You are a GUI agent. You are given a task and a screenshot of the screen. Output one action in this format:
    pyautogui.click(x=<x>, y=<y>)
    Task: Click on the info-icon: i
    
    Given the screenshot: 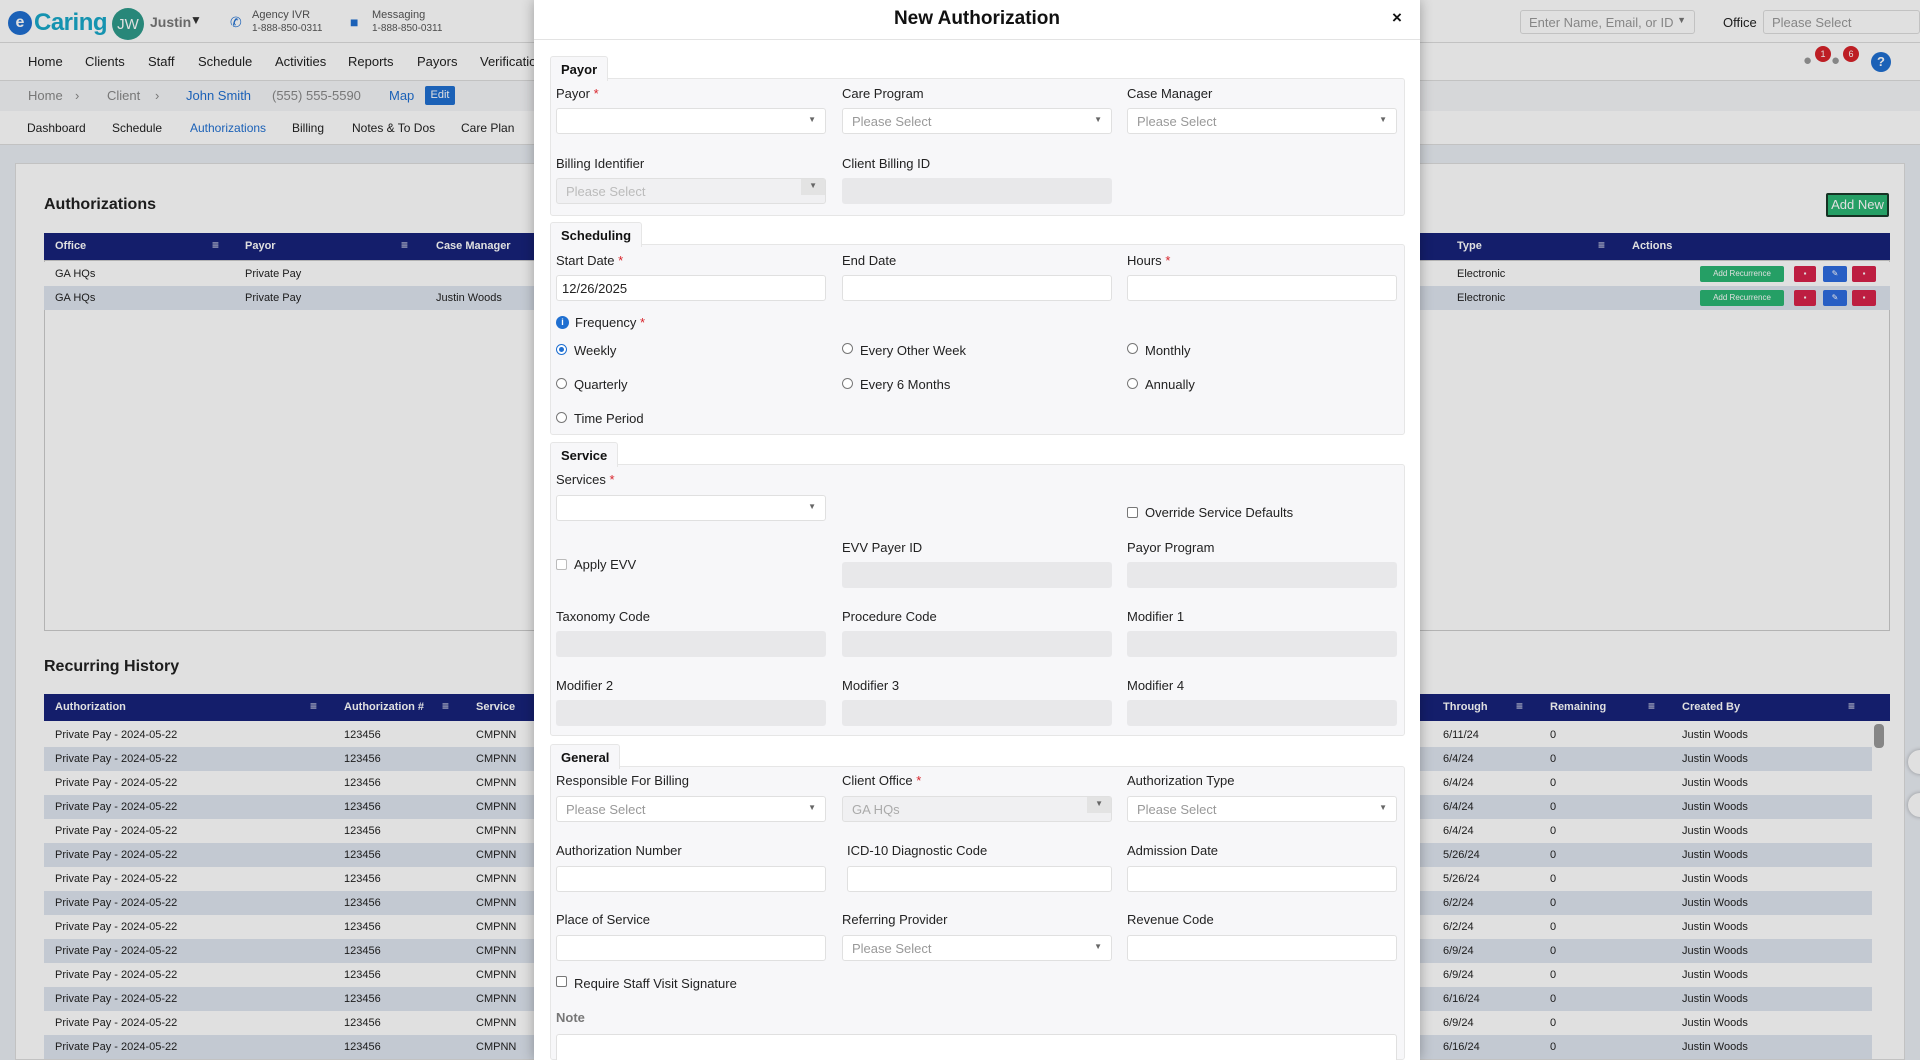 What is the action you would take?
    pyautogui.click(x=562, y=322)
    